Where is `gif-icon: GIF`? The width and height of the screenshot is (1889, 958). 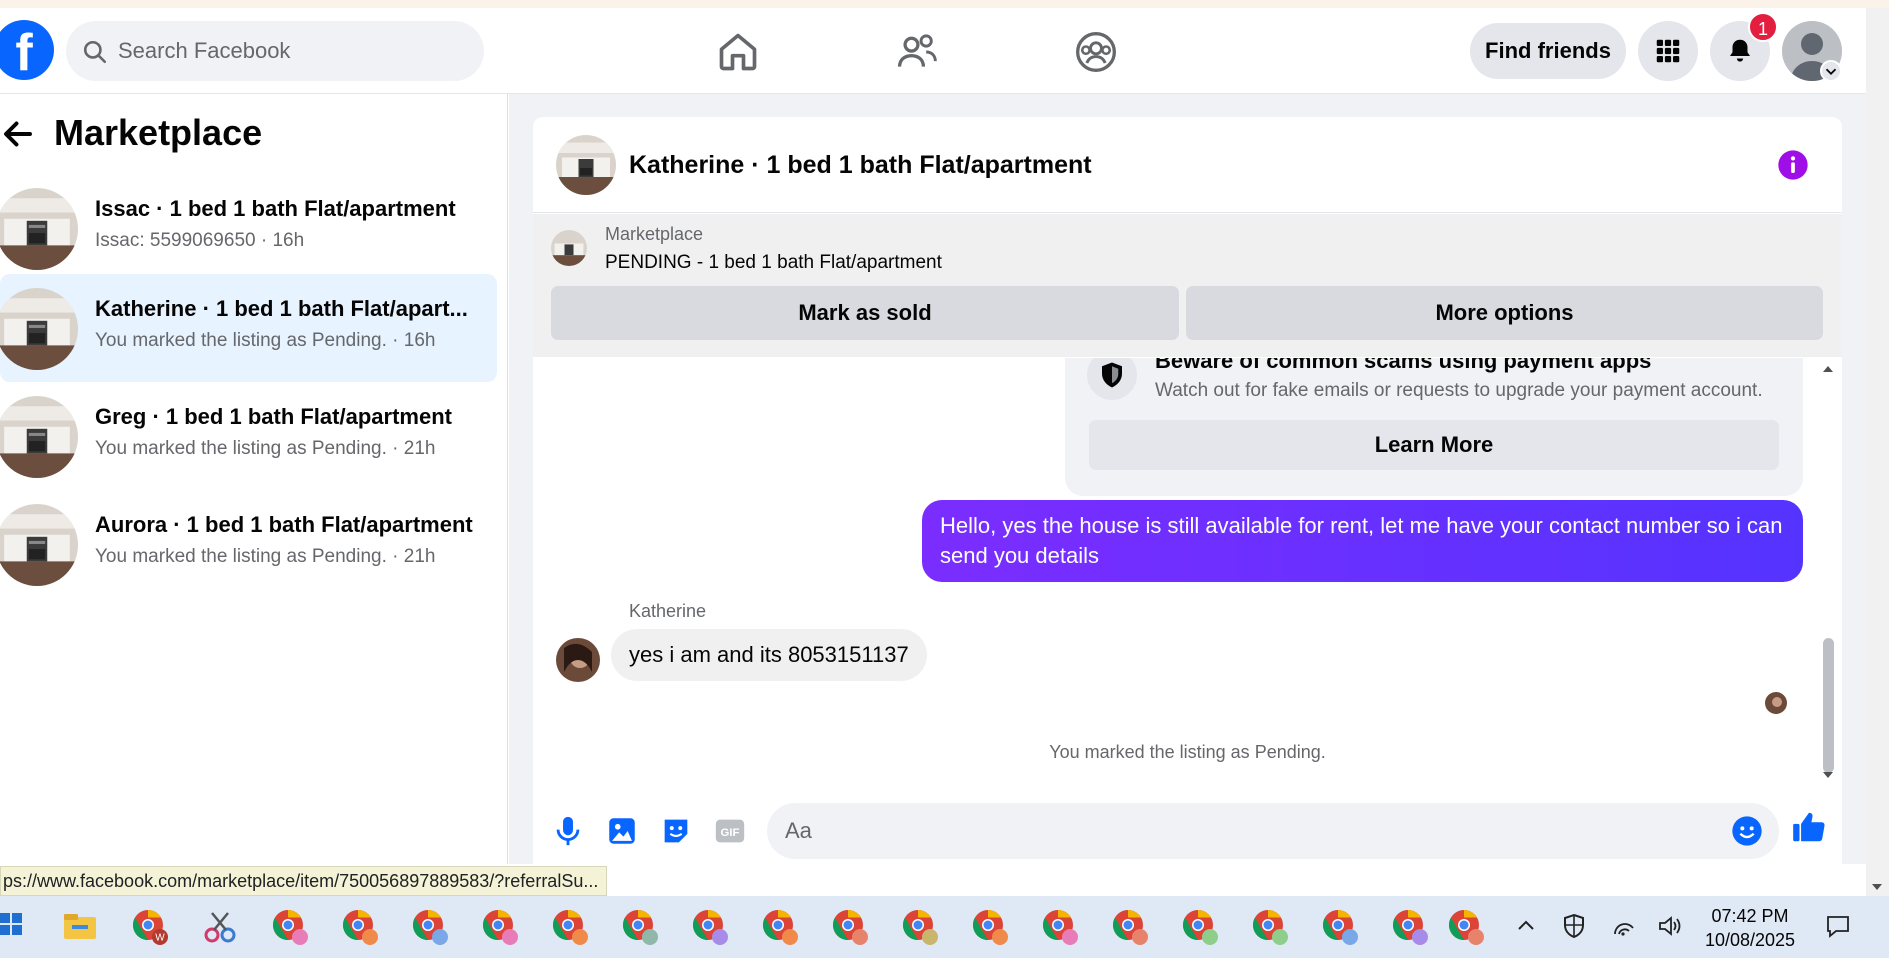
gif-icon: GIF is located at coordinates (730, 831).